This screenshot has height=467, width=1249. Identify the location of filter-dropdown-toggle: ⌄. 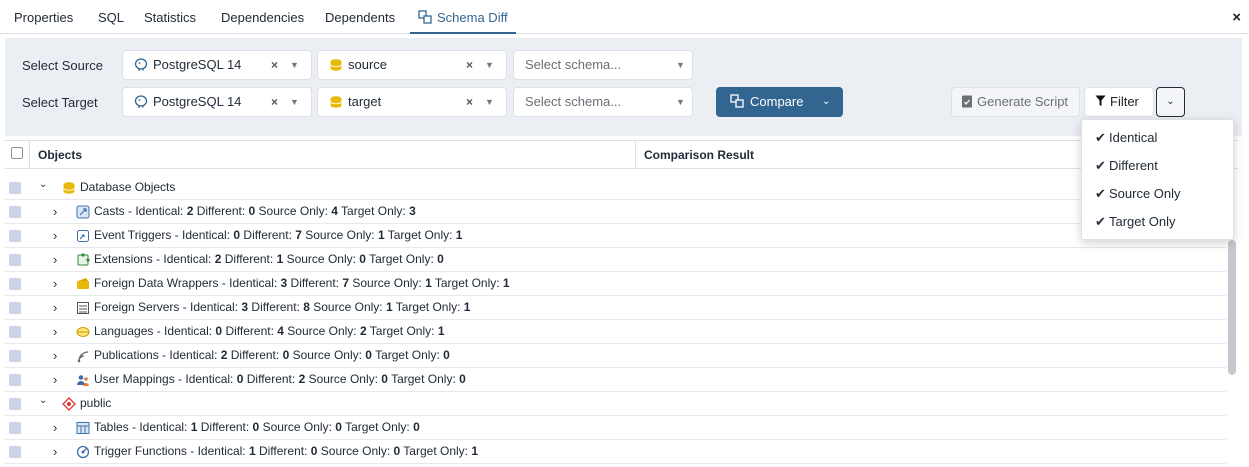
(1170, 102).